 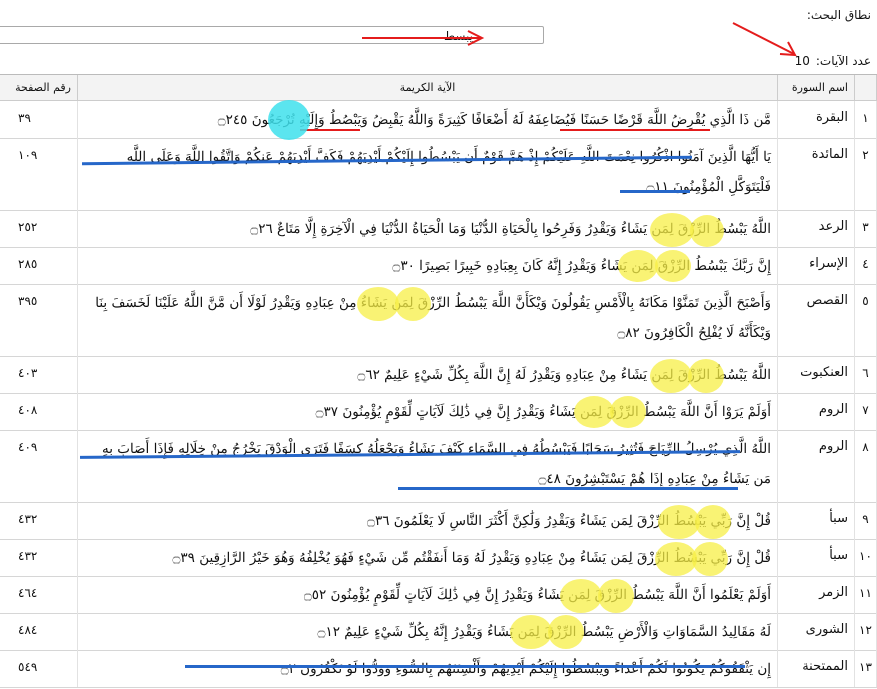 What do you see at coordinates (866, 631) in the screenshot?
I see `row-index: ١٢` at bounding box center [866, 631].